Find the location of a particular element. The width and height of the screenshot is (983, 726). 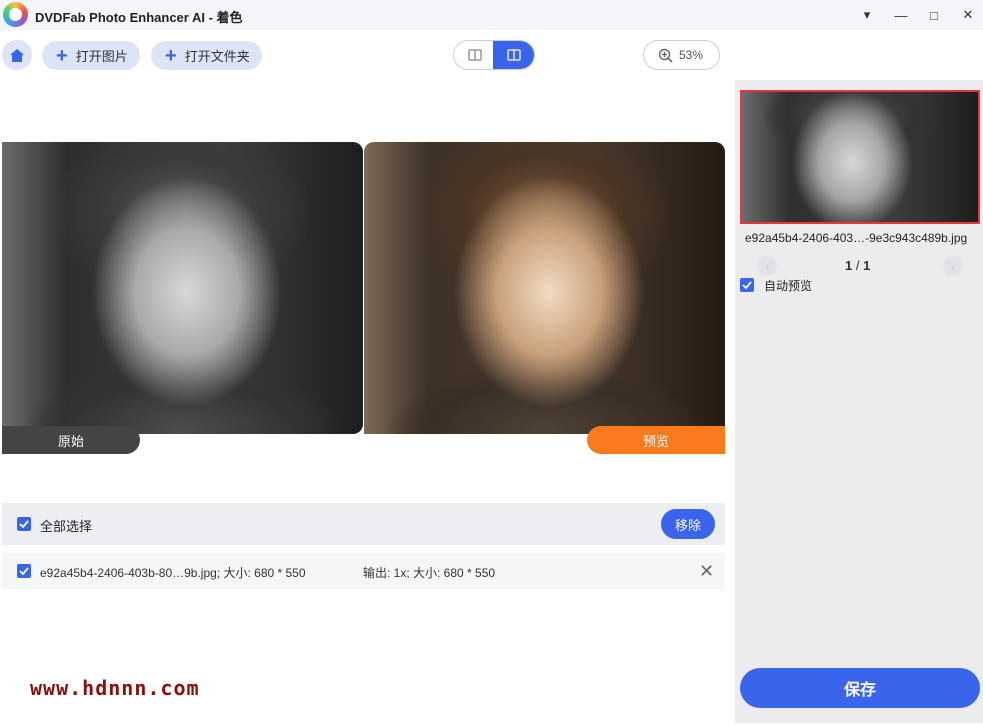

select-all-label: 全部选择 is located at coordinates (66, 526).